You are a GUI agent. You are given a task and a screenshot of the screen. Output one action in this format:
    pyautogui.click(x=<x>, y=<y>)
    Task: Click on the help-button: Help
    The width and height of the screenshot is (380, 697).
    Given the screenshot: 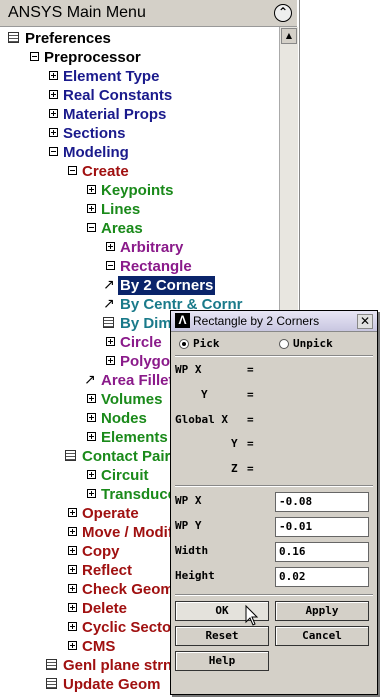 What is the action you would take?
    pyautogui.click(x=222, y=661)
    